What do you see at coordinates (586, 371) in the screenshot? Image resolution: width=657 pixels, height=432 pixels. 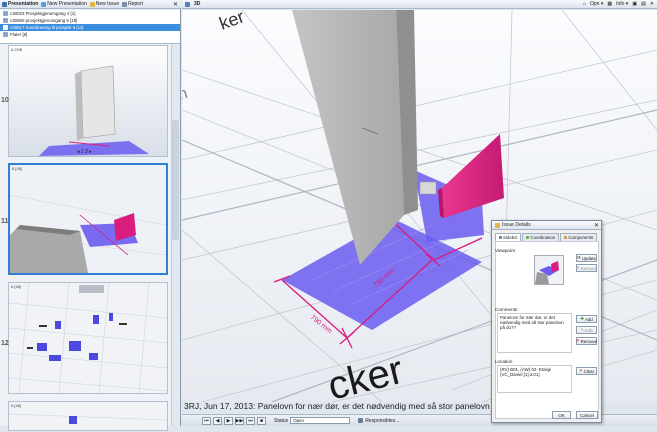 I see `clear-location-button: ✕ Clear` at bounding box center [586, 371].